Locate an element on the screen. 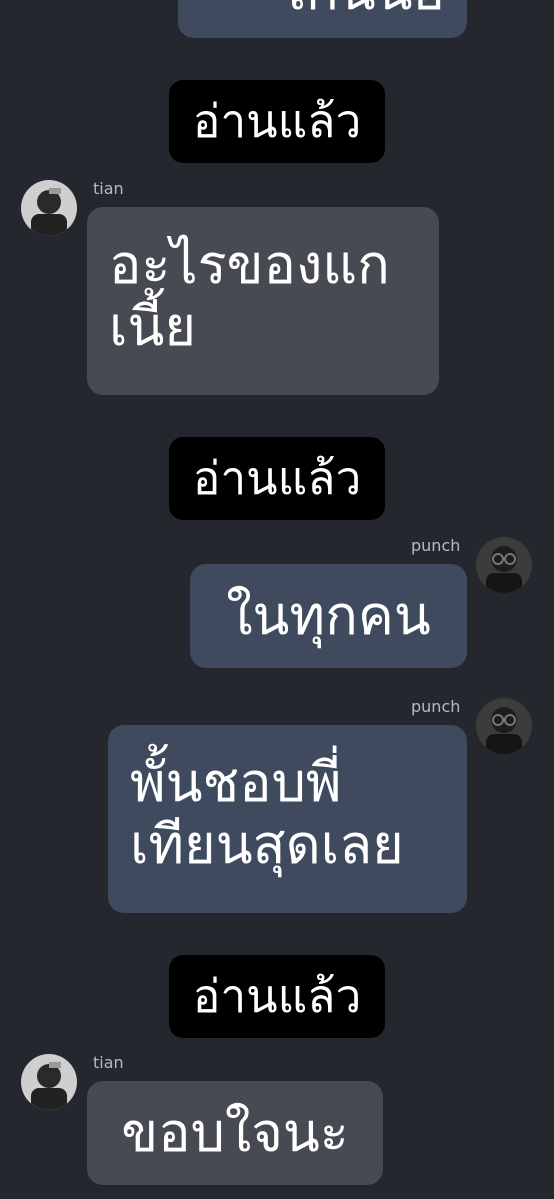 The image size is (554, 1199). message-bubble-outgoing: พั้นชอบพี่ เทียนสุดเลย is located at coordinates (287, 819).